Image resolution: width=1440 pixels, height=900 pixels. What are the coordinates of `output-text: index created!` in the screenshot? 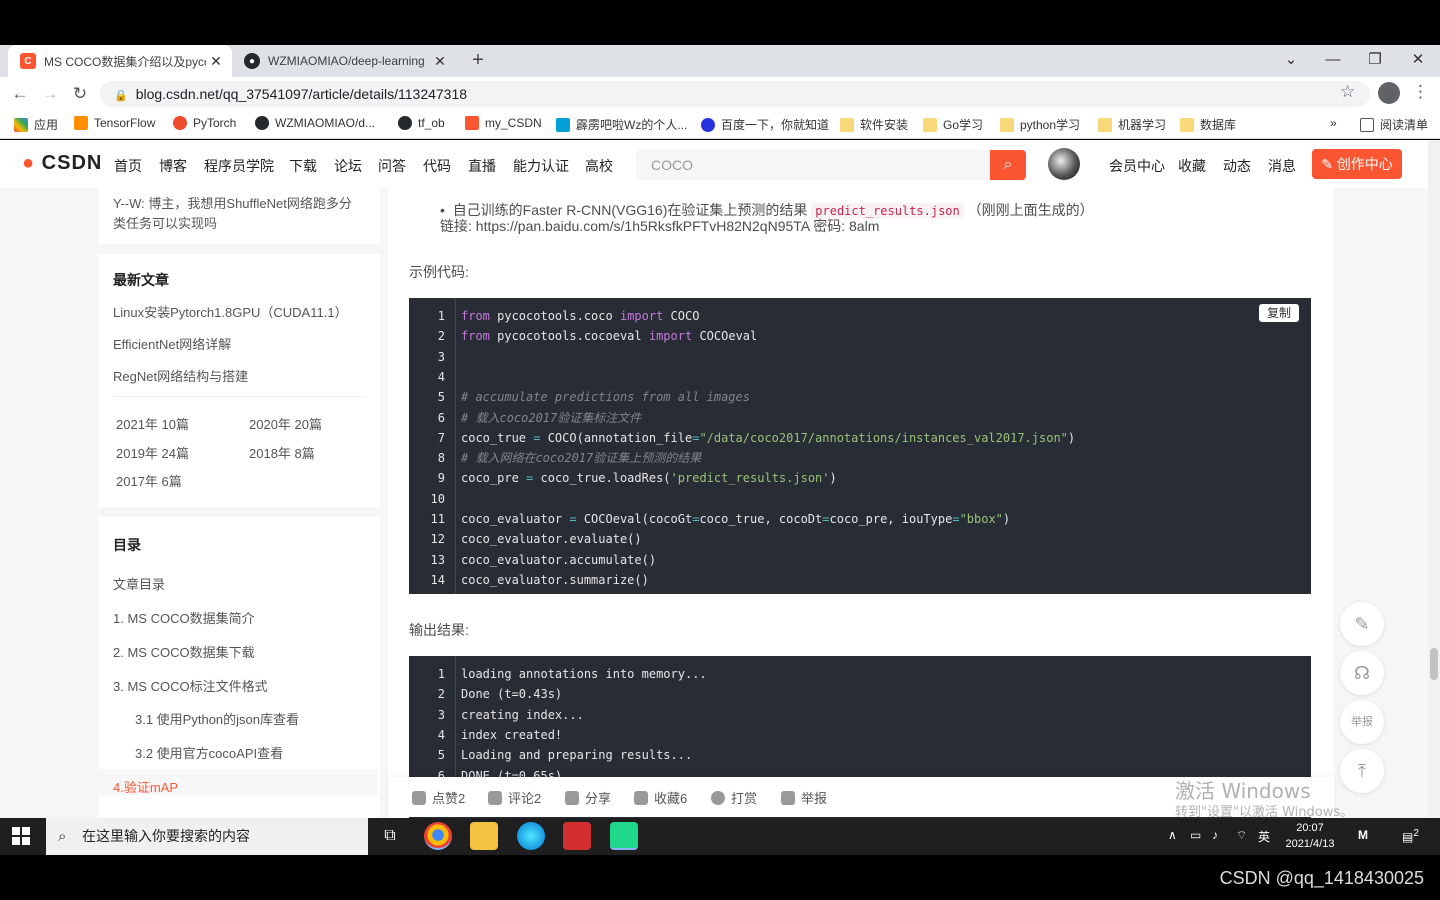 It's located at (511, 735).